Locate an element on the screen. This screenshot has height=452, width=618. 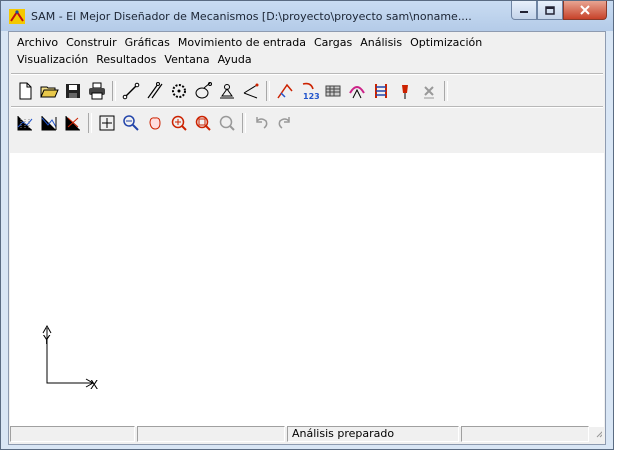
menu-optimizacion: Optimización is located at coordinates (446, 42).